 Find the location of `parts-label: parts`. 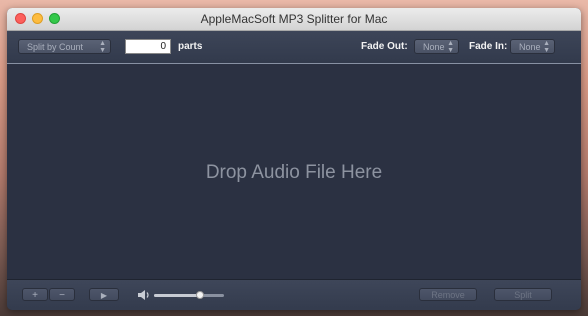

parts-label: parts is located at coordinates (190, 46).